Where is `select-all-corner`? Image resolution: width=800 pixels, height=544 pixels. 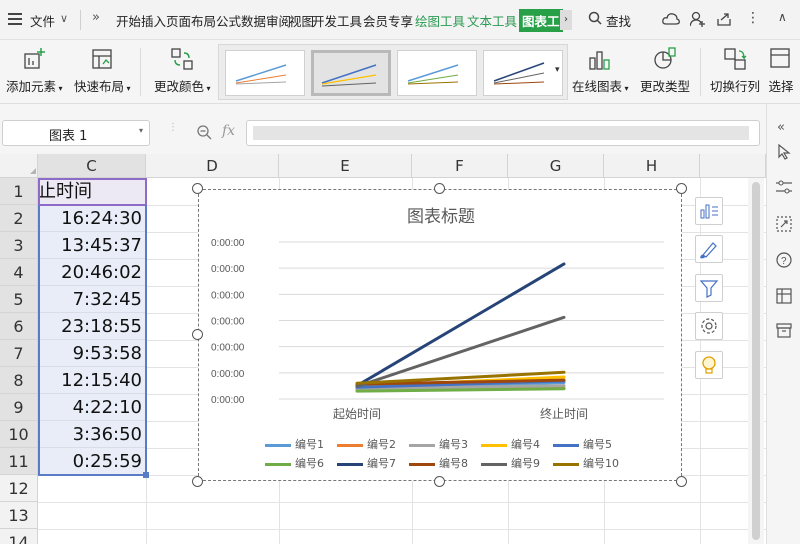 select-all-corner is located at coordinates (19, 166).